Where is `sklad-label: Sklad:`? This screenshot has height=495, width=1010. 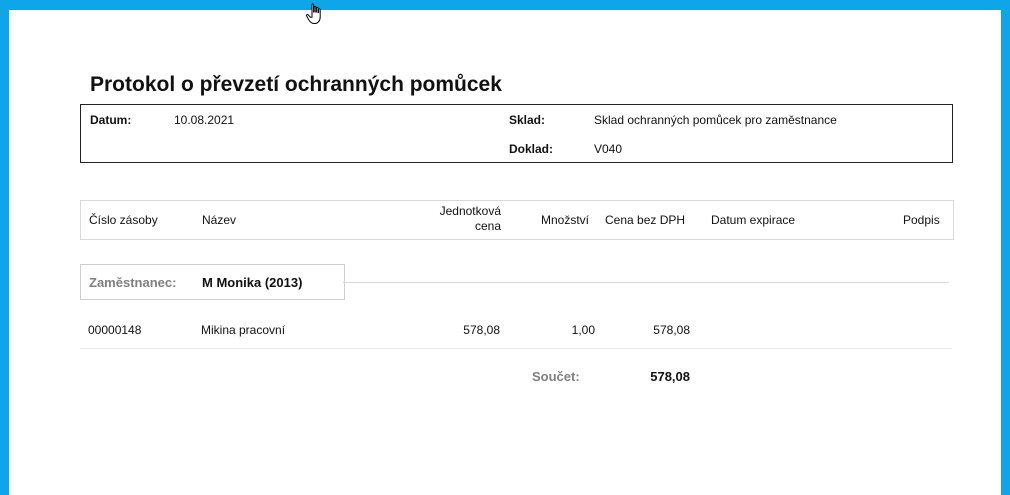 sklad-label: Sklad: is located at coordinates (527, 120).